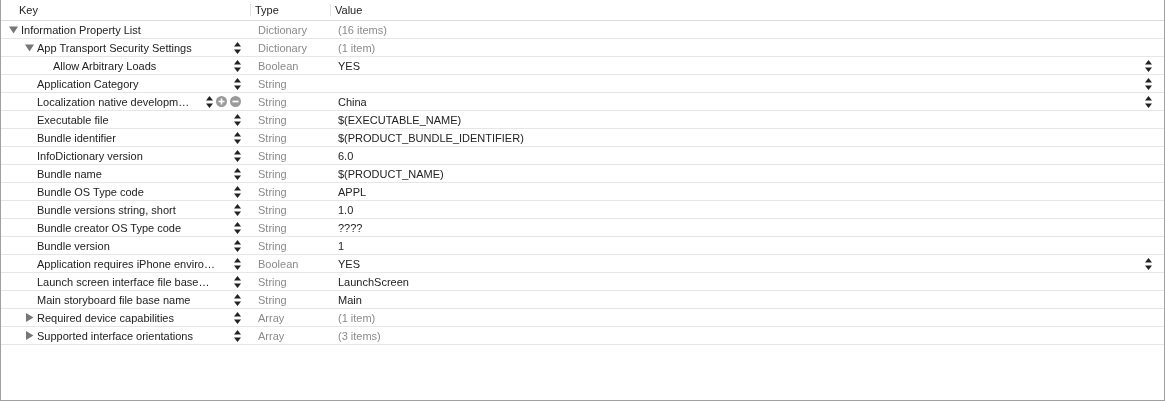  I want to click on key-text: Bundle creator OS Type code, so click(110, 227).